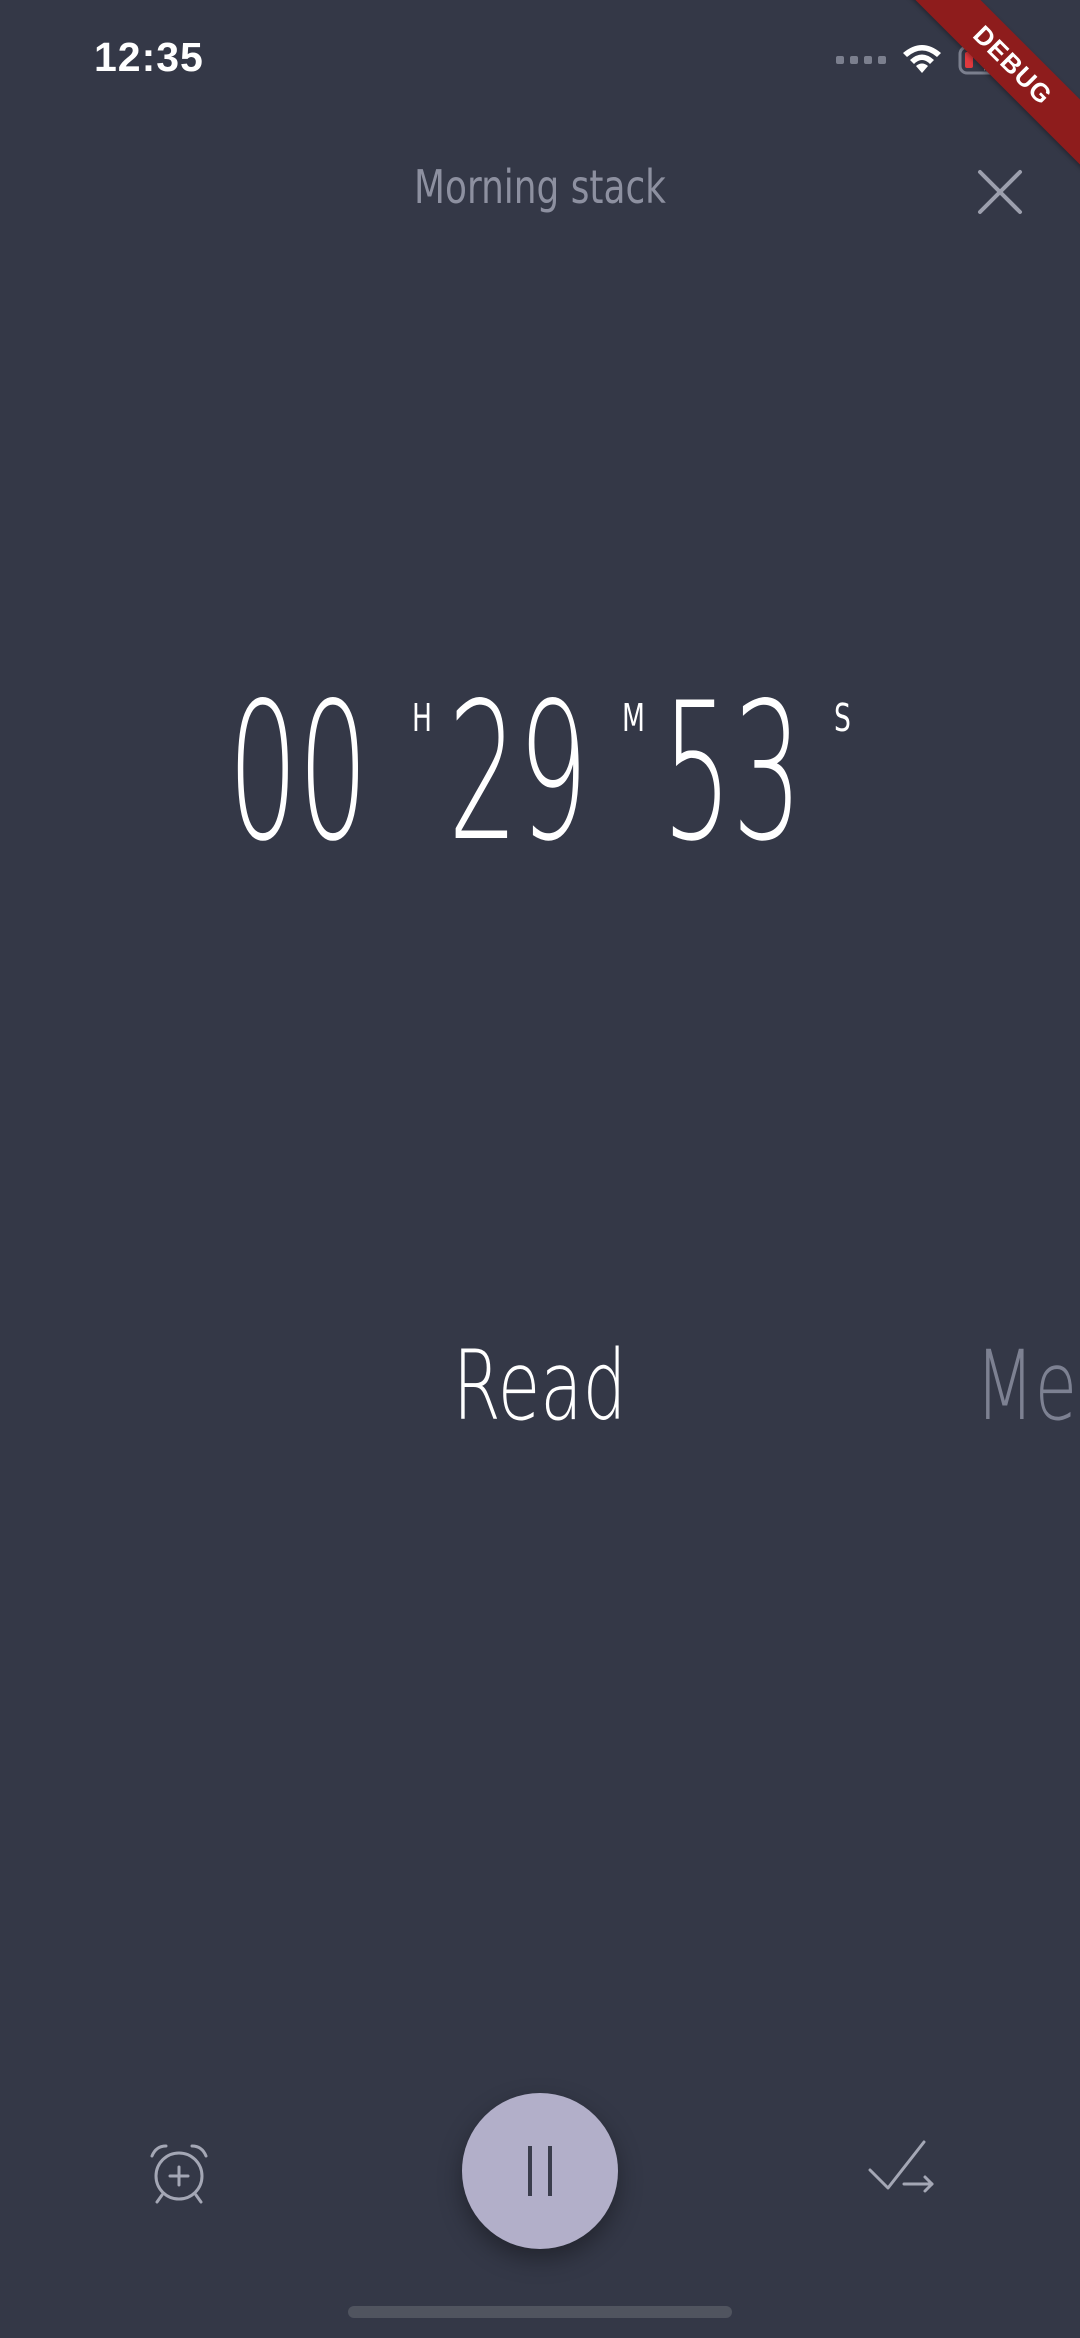 This screenshot has height=2338, width=1080. I want to click on timer-display: 00 H 29 M 53 S, so click(540, 778).